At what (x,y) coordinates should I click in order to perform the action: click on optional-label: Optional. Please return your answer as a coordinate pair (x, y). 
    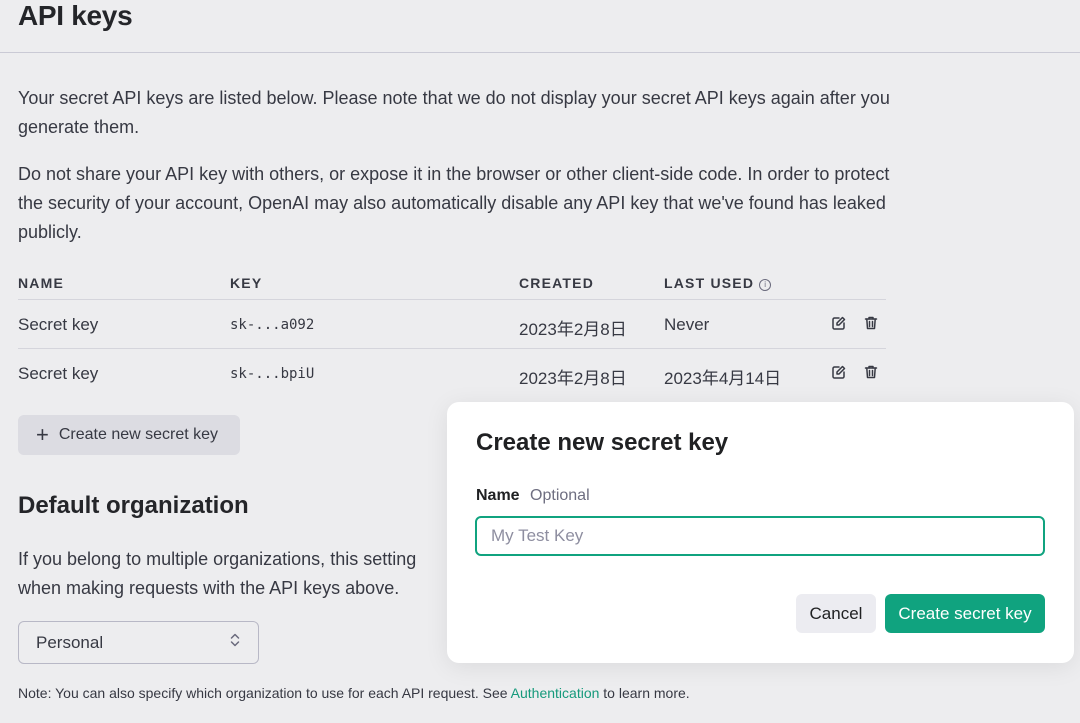
    Looking at the image, I should click on (560, 495).